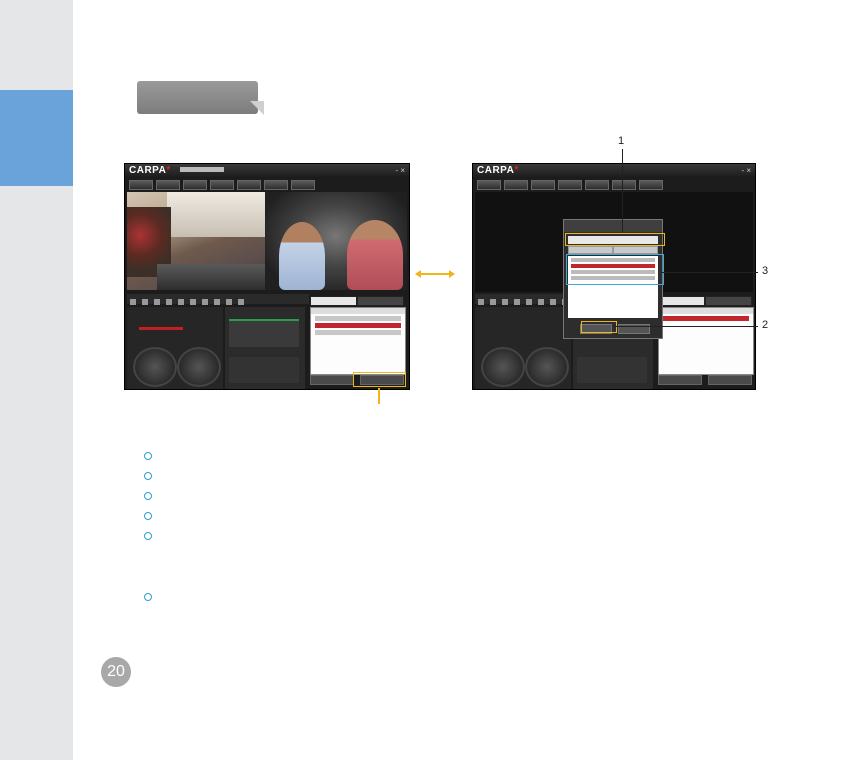  I want to click on callout-1-label: 1, so click(621, 141).